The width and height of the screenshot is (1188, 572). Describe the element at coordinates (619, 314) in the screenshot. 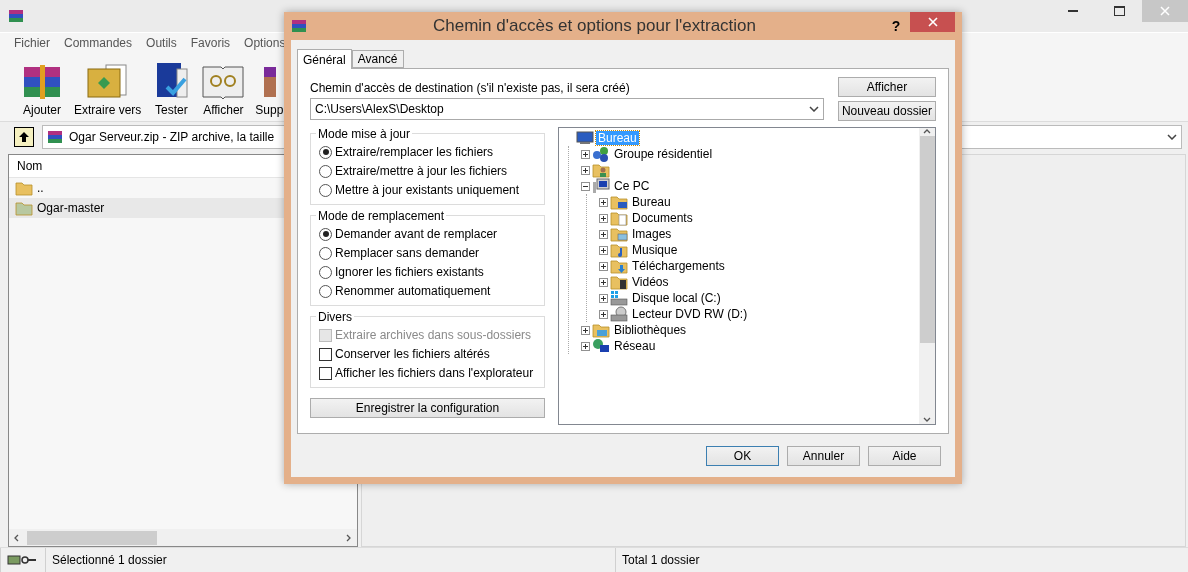

I see `disc-drive-icon` at that location.